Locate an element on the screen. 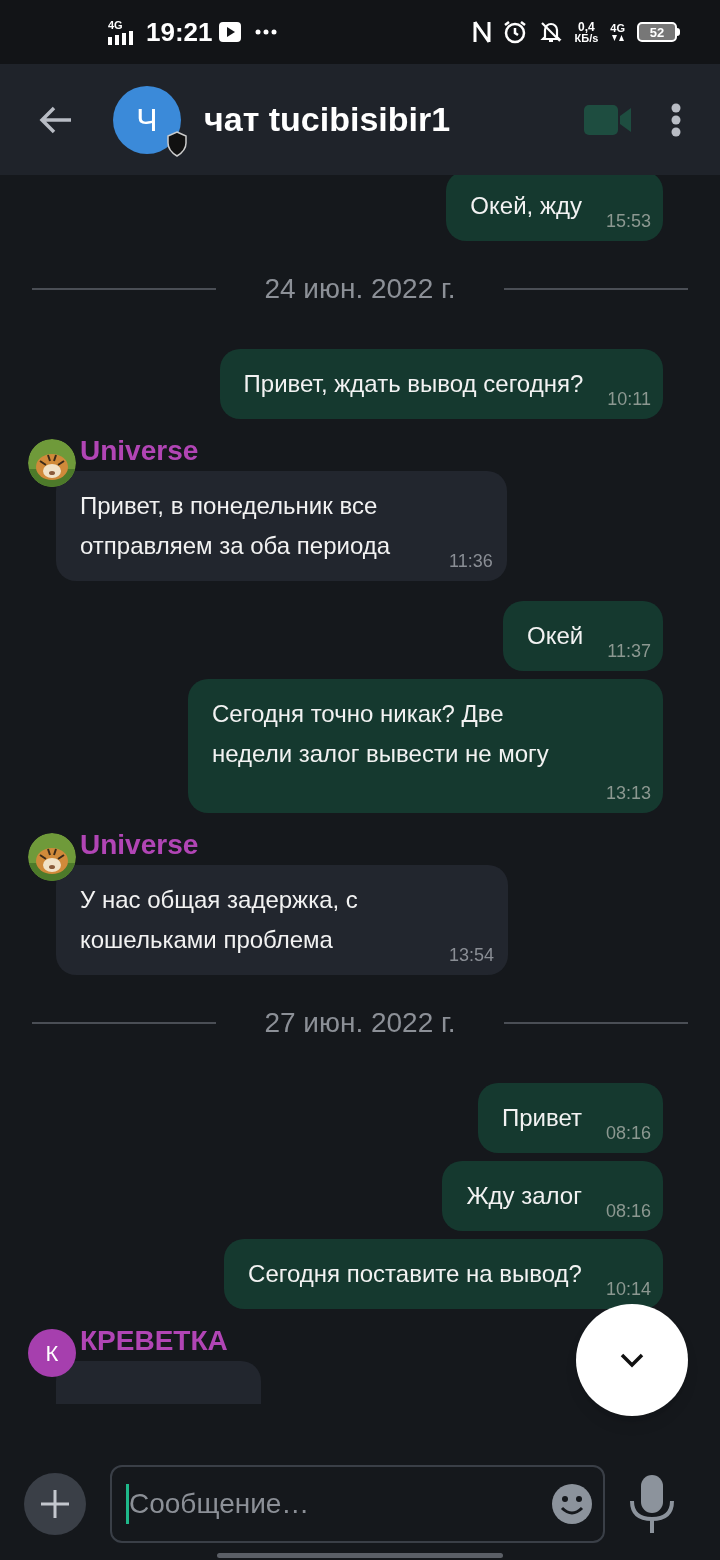 Image resolution: width=720 pixels, height=1560 pixels. message-text: У нас общая задержка, с кошельками проблема is located at coordinates (219, 920).